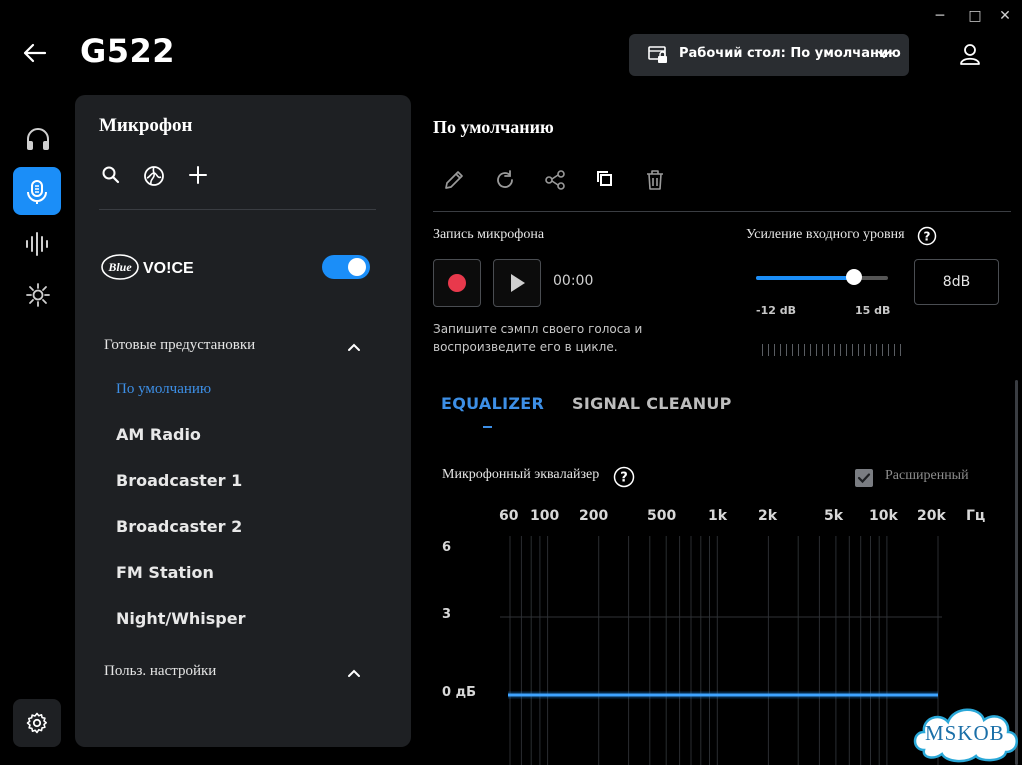 The height and width of the screenshot is (765, 1022). Describe the element at coordinates (454, 180) in the screenshot. I see `pencil-icon` at that location.